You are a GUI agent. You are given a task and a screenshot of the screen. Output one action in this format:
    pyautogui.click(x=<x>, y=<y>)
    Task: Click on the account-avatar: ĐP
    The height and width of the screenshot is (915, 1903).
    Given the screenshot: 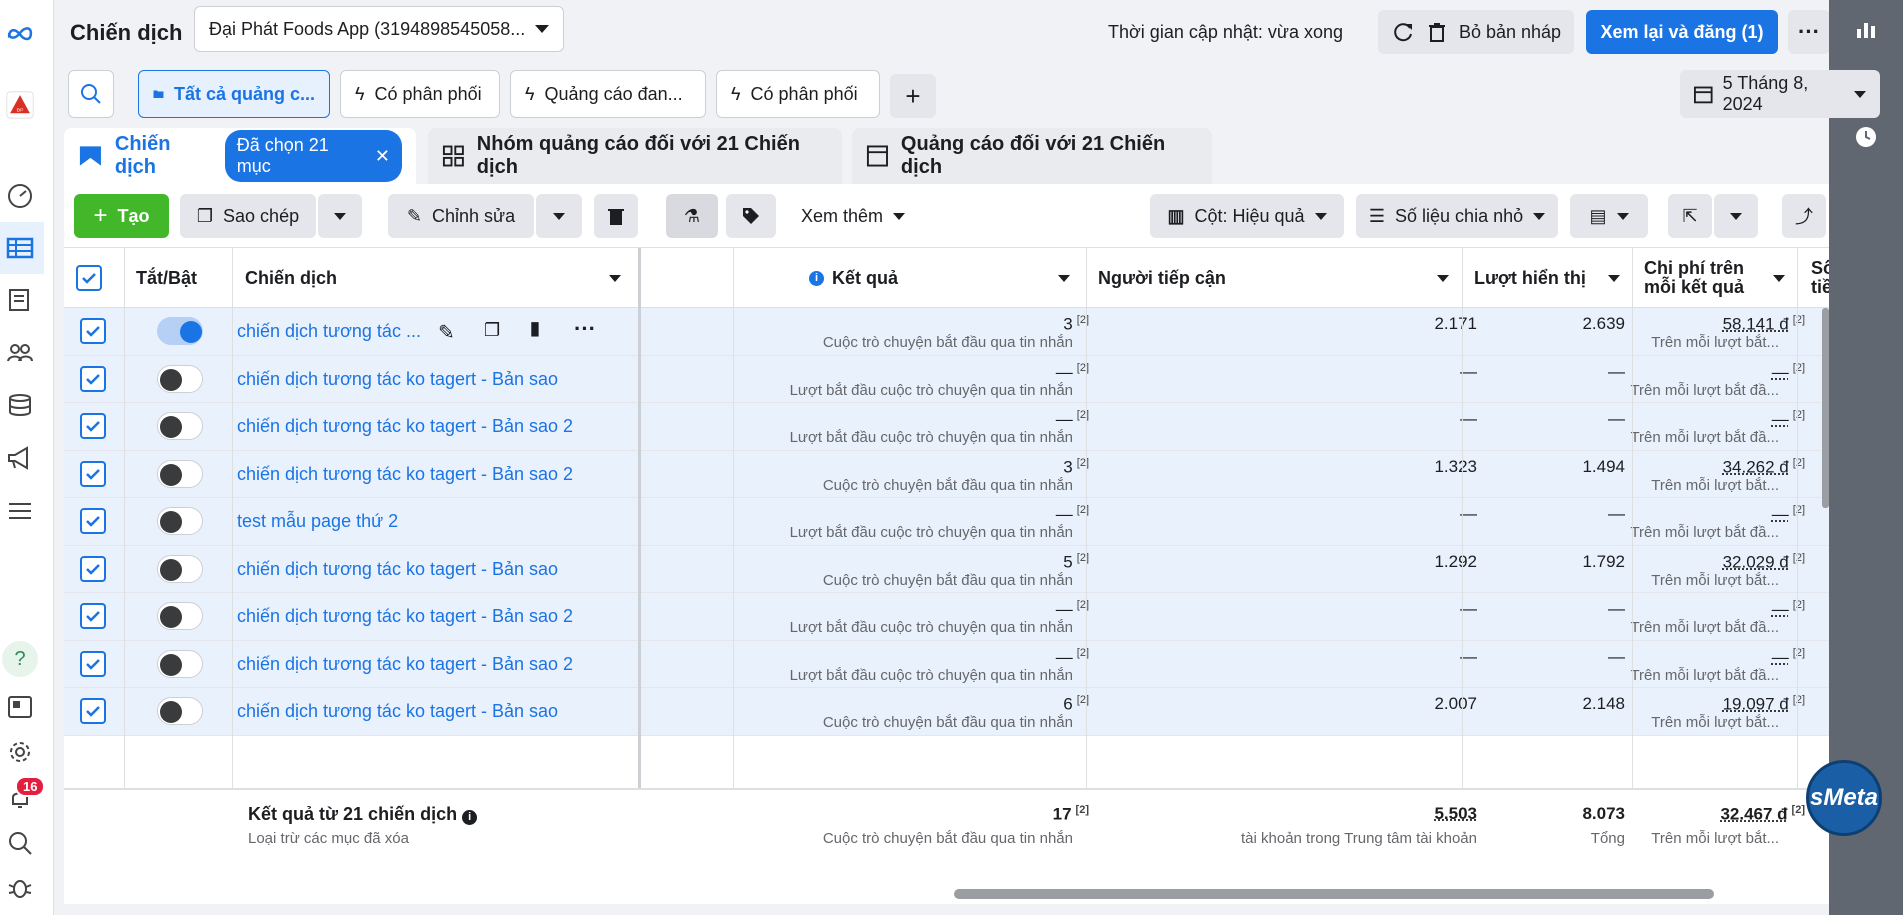 What is the action you would take?
    pyautogui.click(x=20, y=105)
    